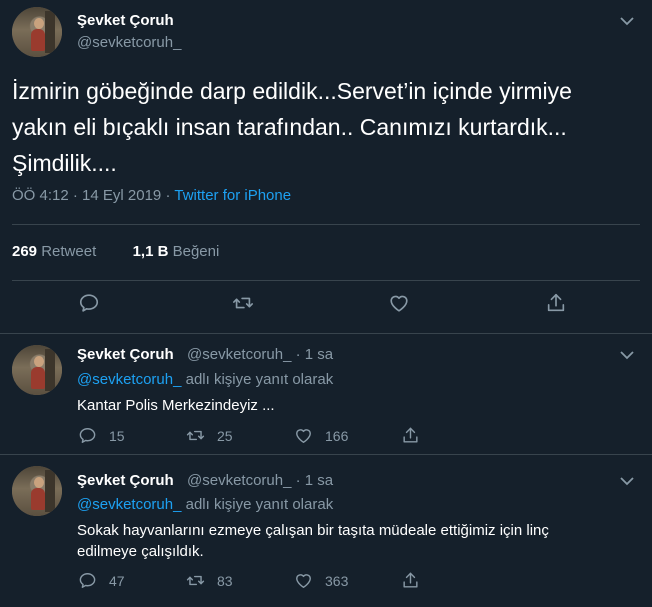 The width and height of the screenshot is (652, 607). Describe the element at coordinates (209, 435) in the screenshot. I see `retweet-action: 25` at that location.